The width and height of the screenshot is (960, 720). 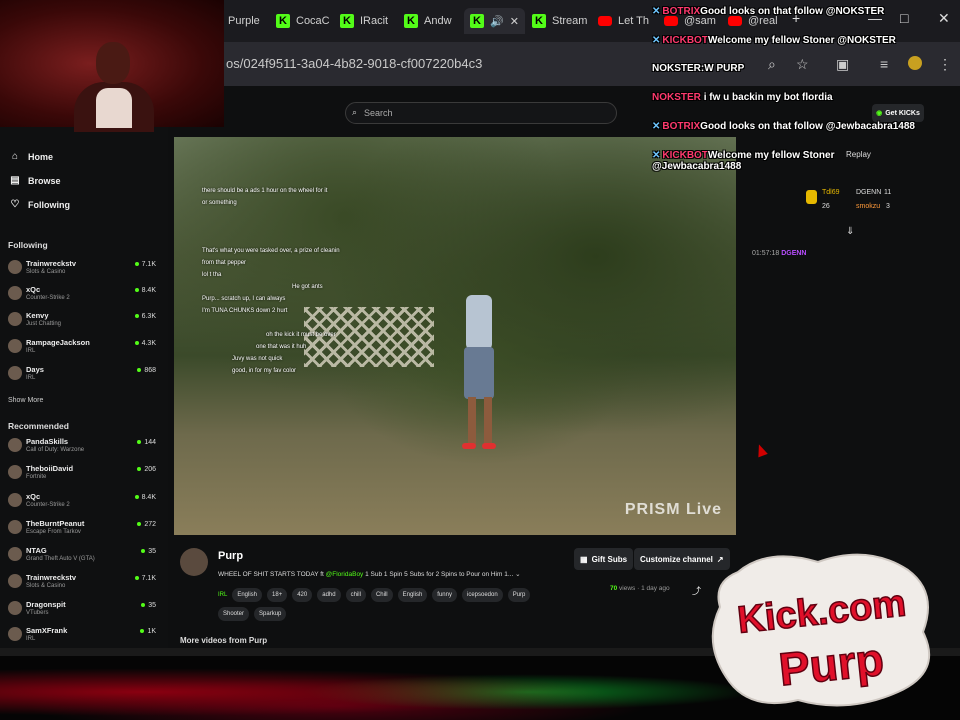 What do you see at coordinates (696, 590) in the screenshot?
I see `share-icon: ⤴` at bounding box center [696, 590].